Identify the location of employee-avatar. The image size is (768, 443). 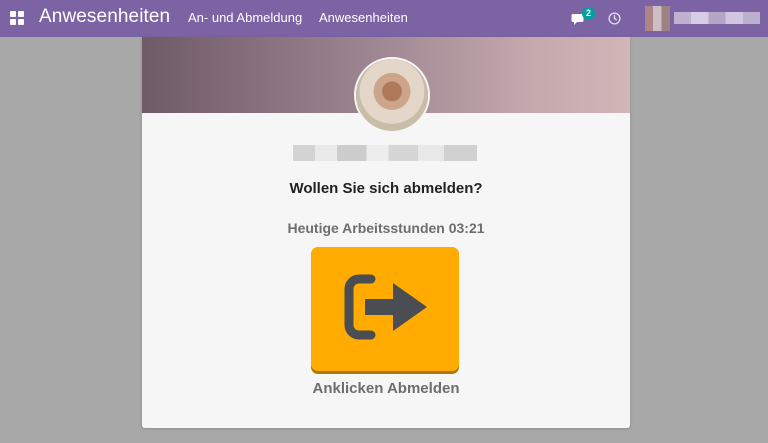
(392, 95).